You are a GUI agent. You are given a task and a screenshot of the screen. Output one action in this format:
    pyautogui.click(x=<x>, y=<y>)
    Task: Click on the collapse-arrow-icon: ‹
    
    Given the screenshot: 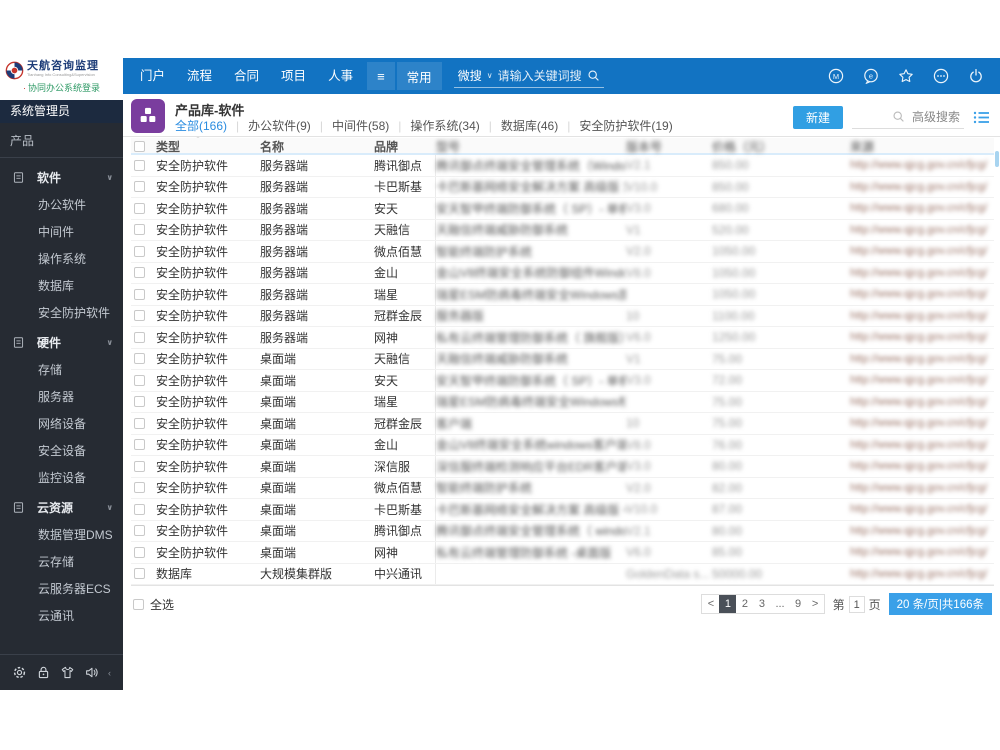 What is the action you would take?
    pyautogui.click(x=109, y=673)
    